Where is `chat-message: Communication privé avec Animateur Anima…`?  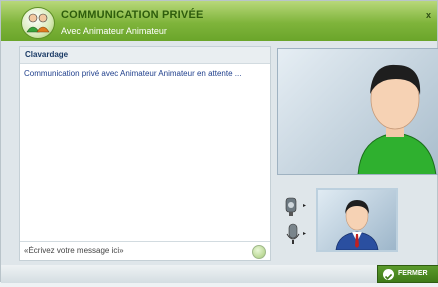
chat-message: Communication privé avec Animateur Anima… is located at coordinates (133, 73).